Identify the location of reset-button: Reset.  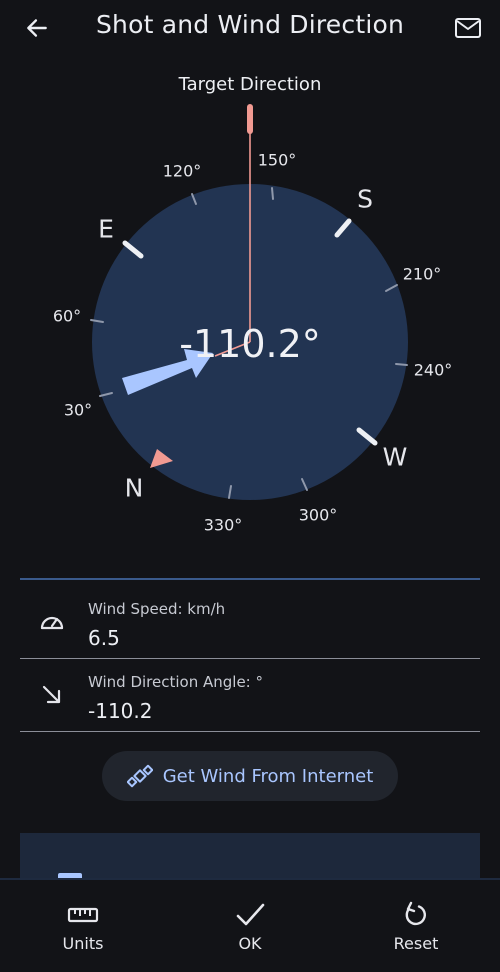
(416, 926).